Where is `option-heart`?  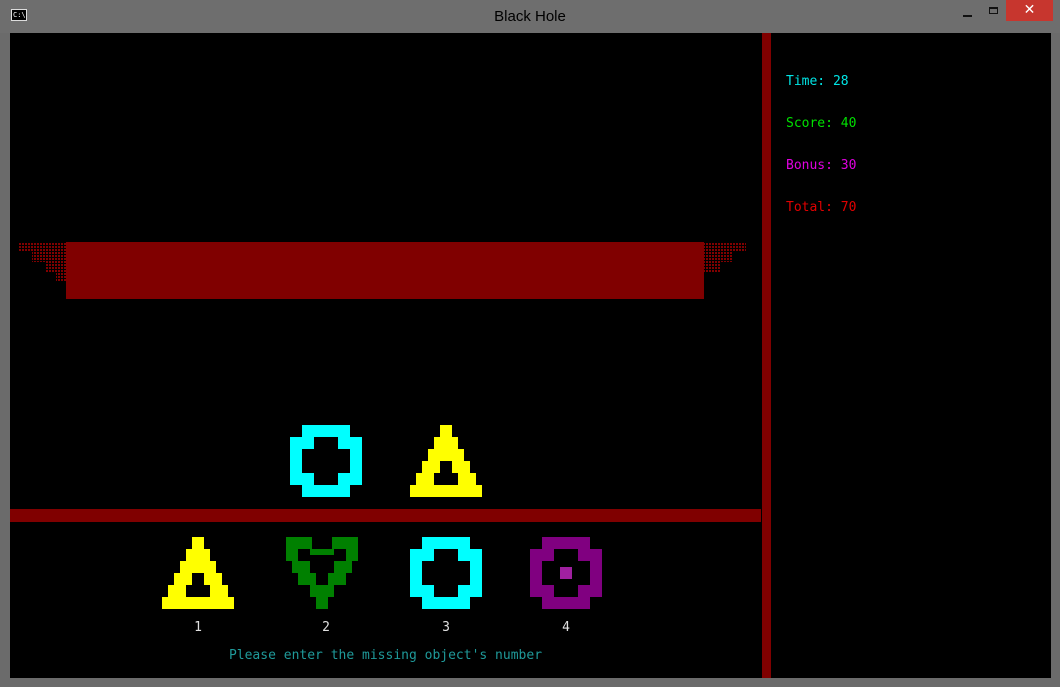
option-heart is located at coordinates (322, 573).